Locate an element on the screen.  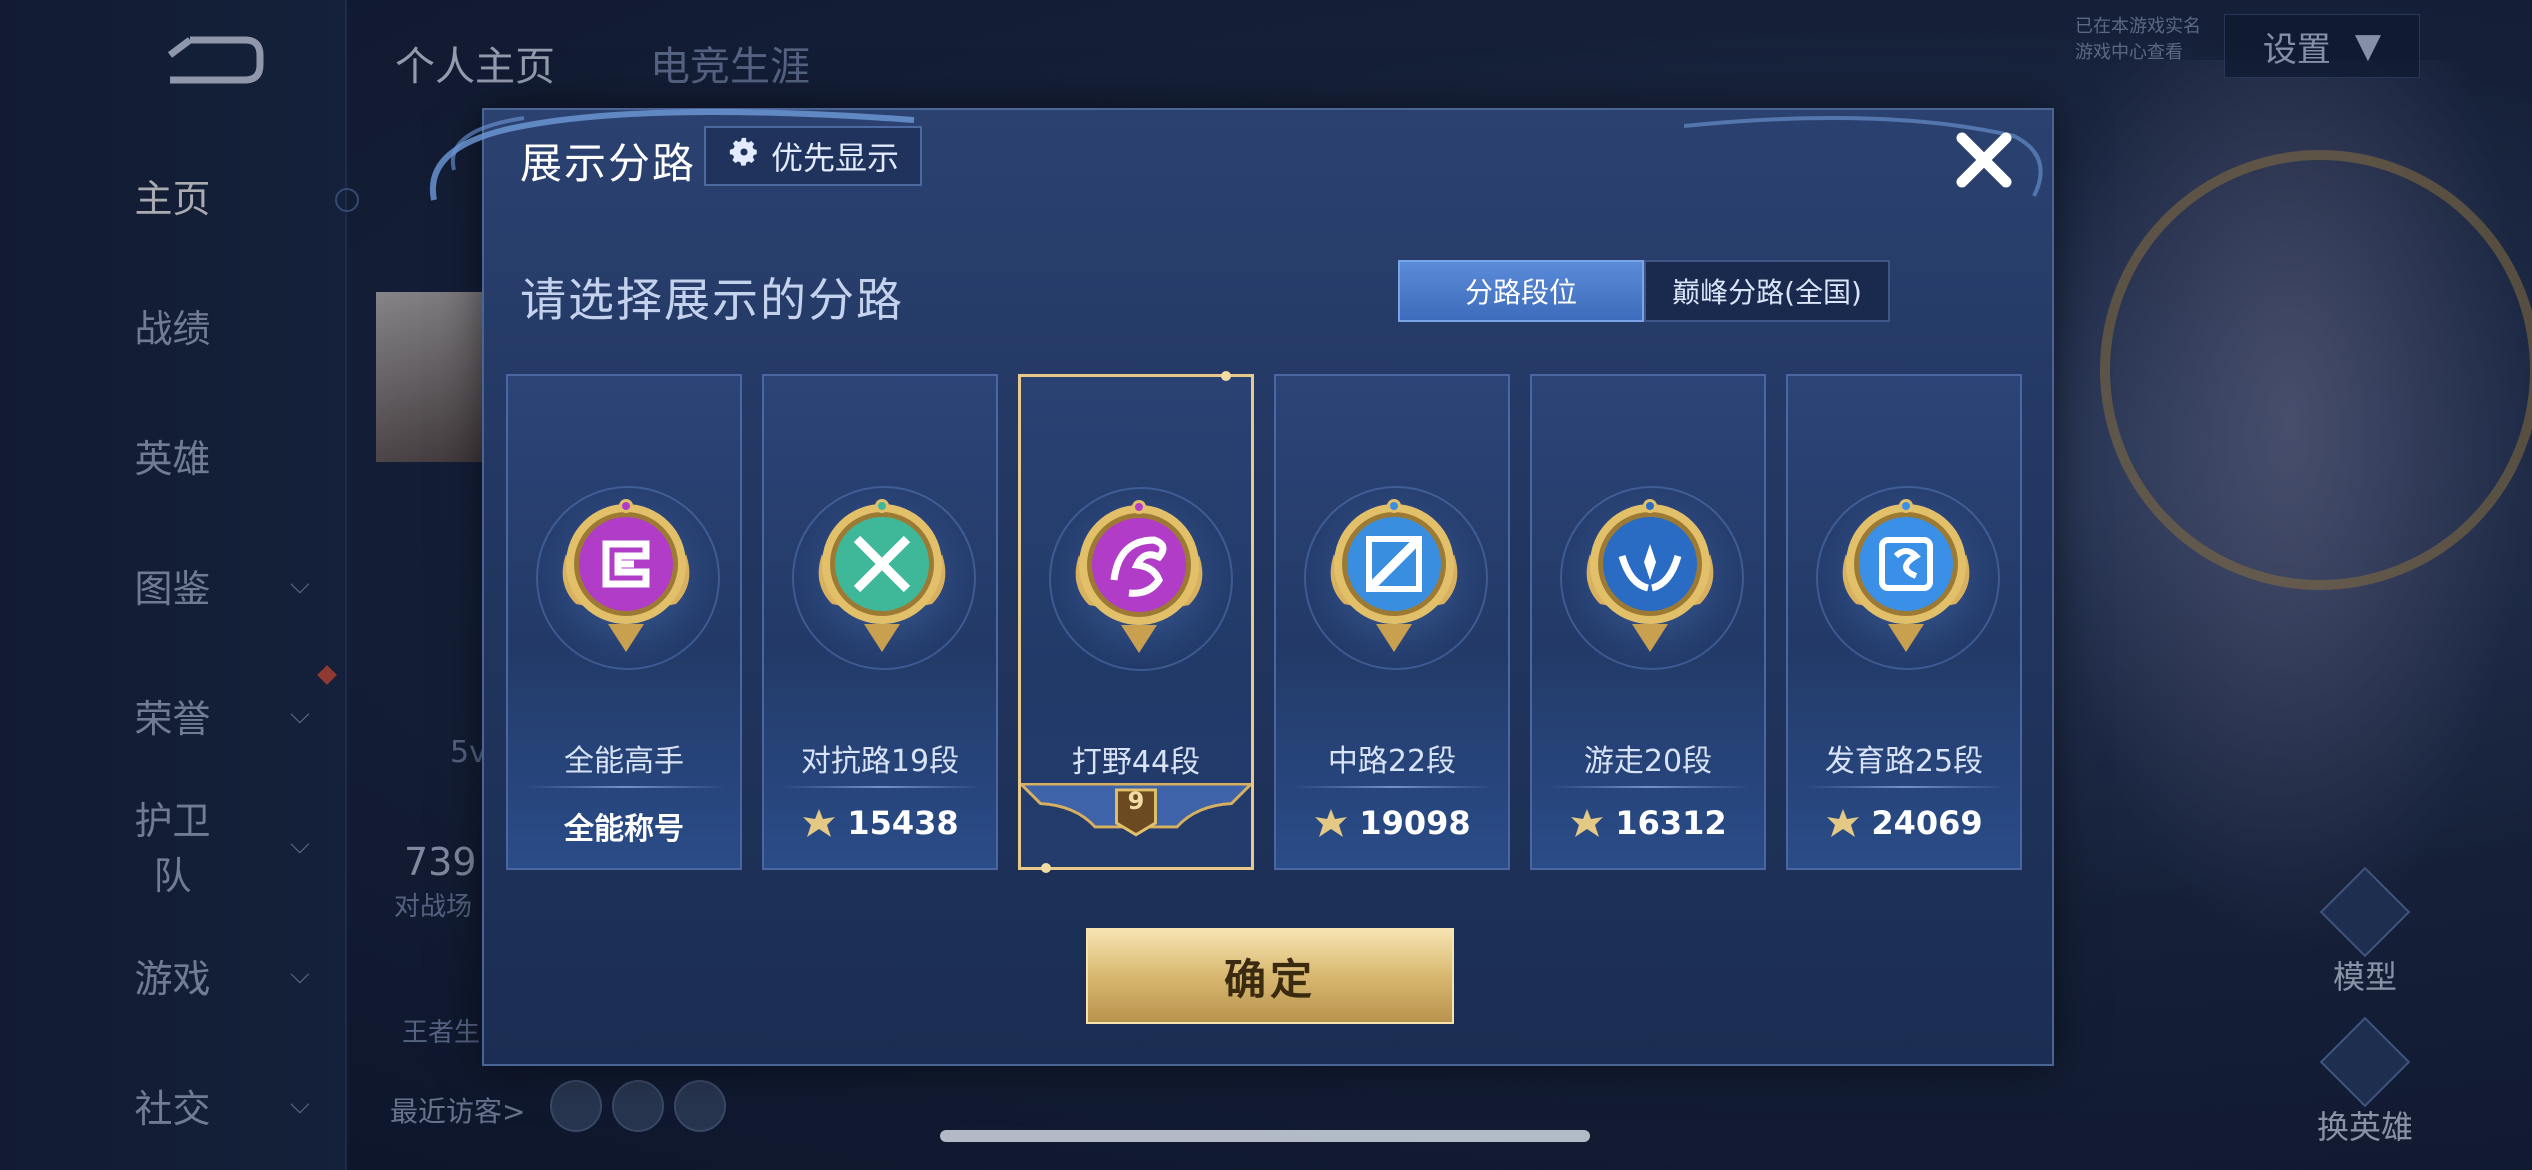
lane-card-clash-lane: 对抗路19段 15438 is located at coordinates (880, 622).